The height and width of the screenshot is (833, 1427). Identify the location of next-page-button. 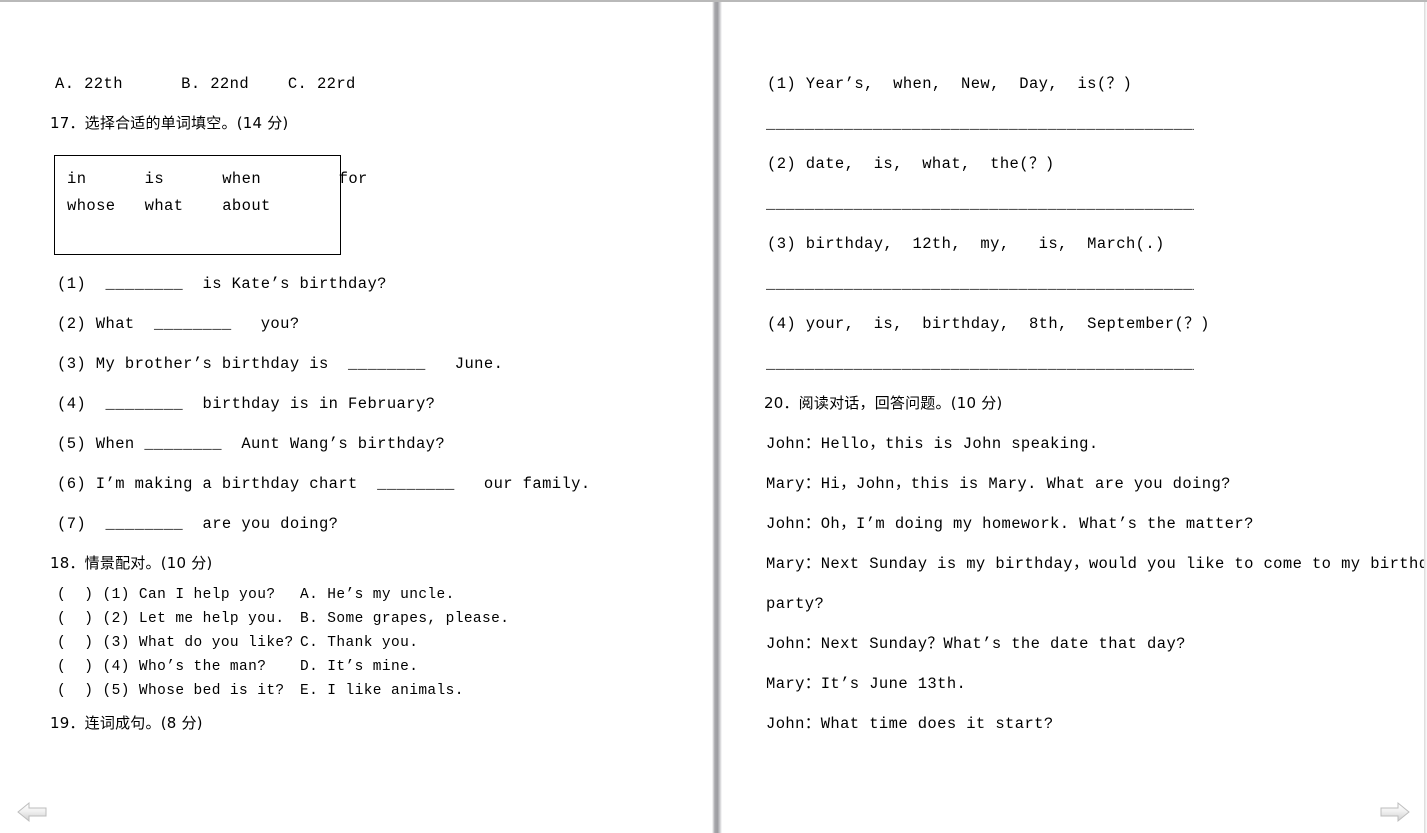
(1391, 812).